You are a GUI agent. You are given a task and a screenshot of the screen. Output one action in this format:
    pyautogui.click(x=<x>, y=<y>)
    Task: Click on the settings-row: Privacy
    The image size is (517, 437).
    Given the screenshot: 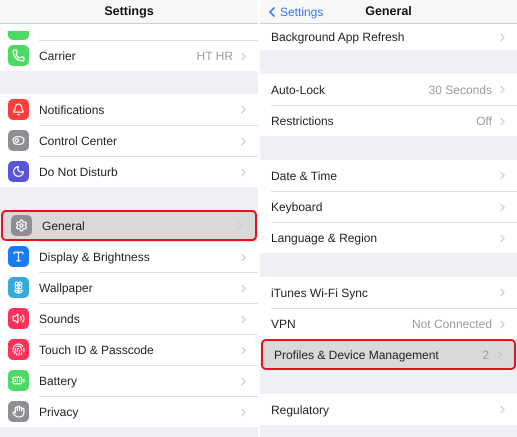 What is the action you would take?
    pyautogui.click(x=129, y=411)
    